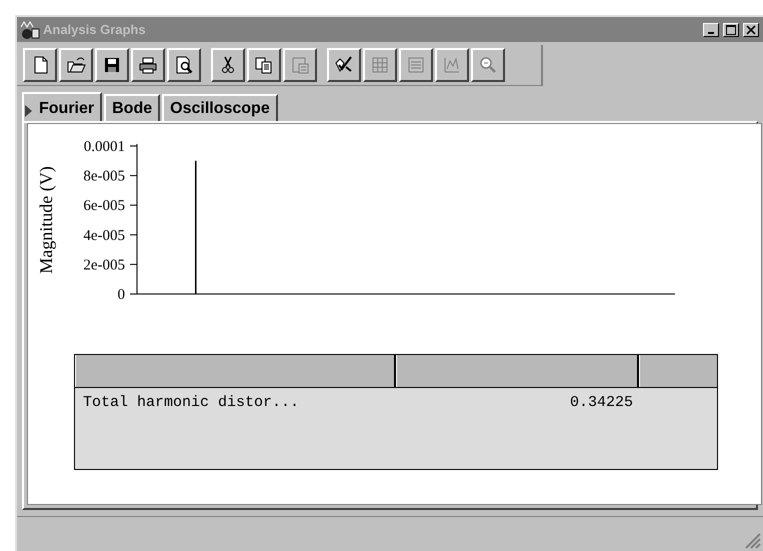  What do you see at coordinates (751, 29) in the screenshot?
I see `close-icon` at bounding box center [751, 29].